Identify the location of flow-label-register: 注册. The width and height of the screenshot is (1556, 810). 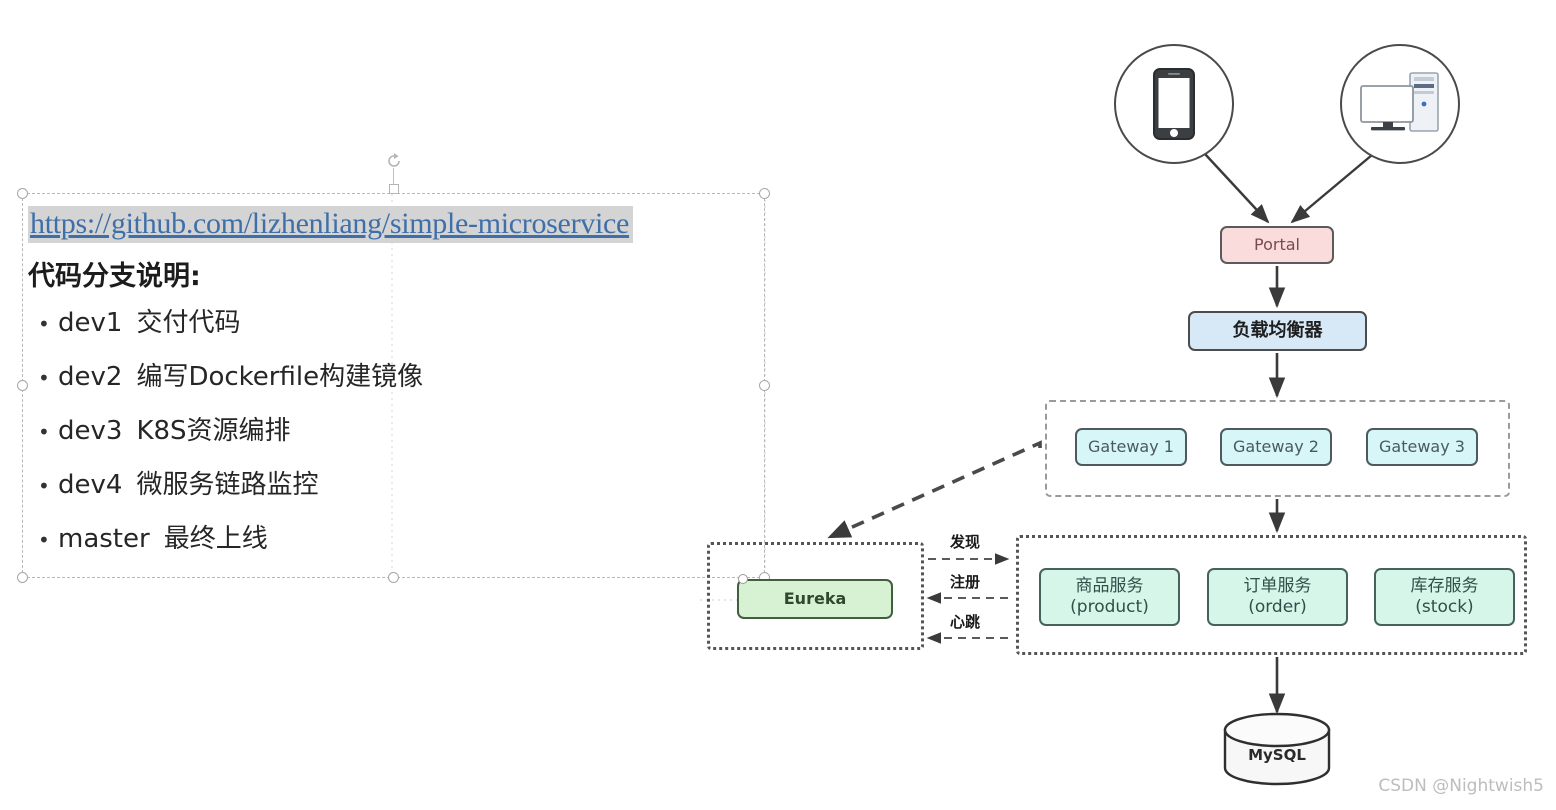
(965, 582).